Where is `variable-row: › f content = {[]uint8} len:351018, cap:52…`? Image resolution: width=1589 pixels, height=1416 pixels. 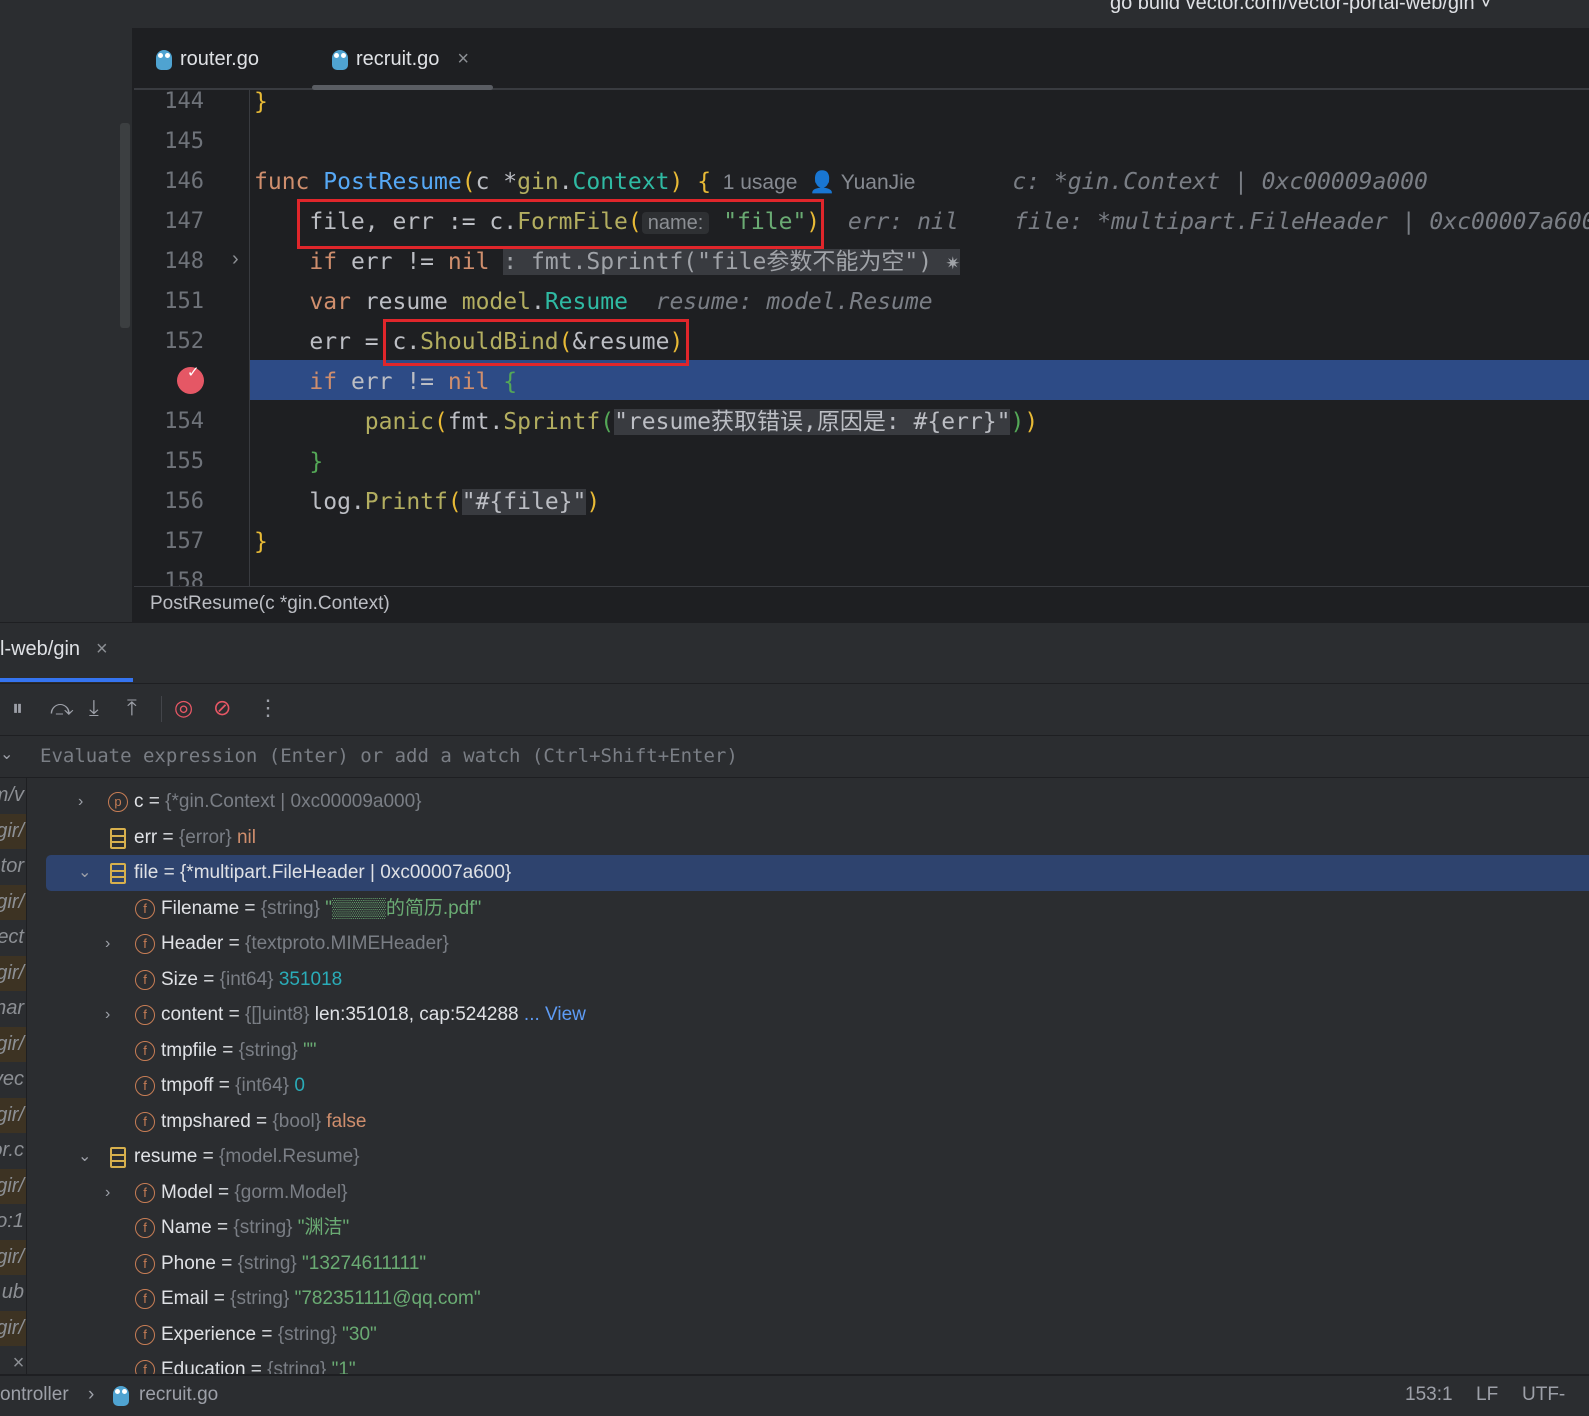 variable-row: › f content = {[]uint8} len:351018, cap:52… is located at coordinates (808, 1015).